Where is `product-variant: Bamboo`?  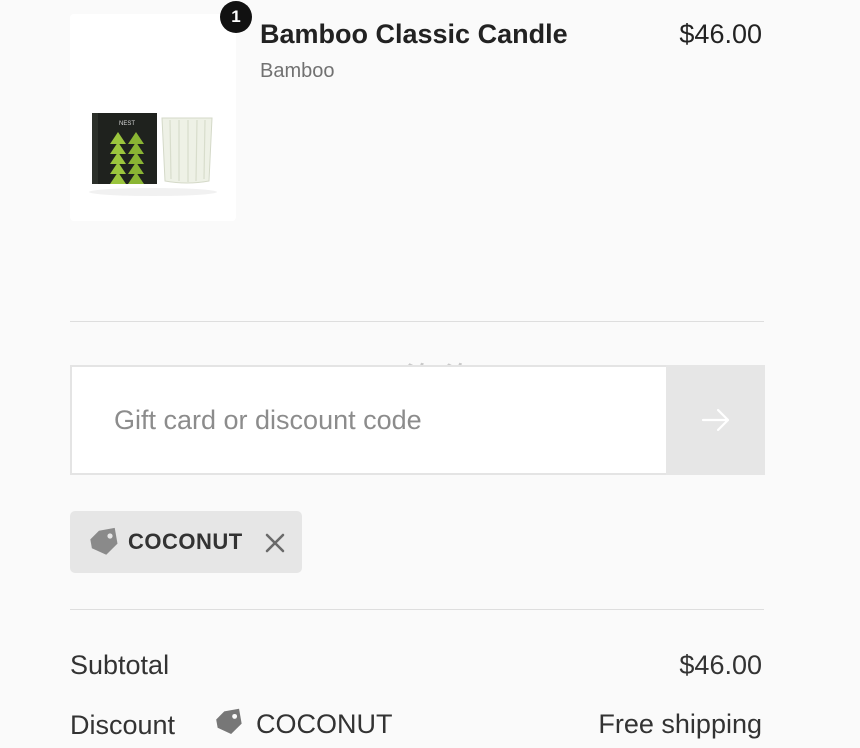
product-variant: Bamboo is located at coordinates (297, 71).